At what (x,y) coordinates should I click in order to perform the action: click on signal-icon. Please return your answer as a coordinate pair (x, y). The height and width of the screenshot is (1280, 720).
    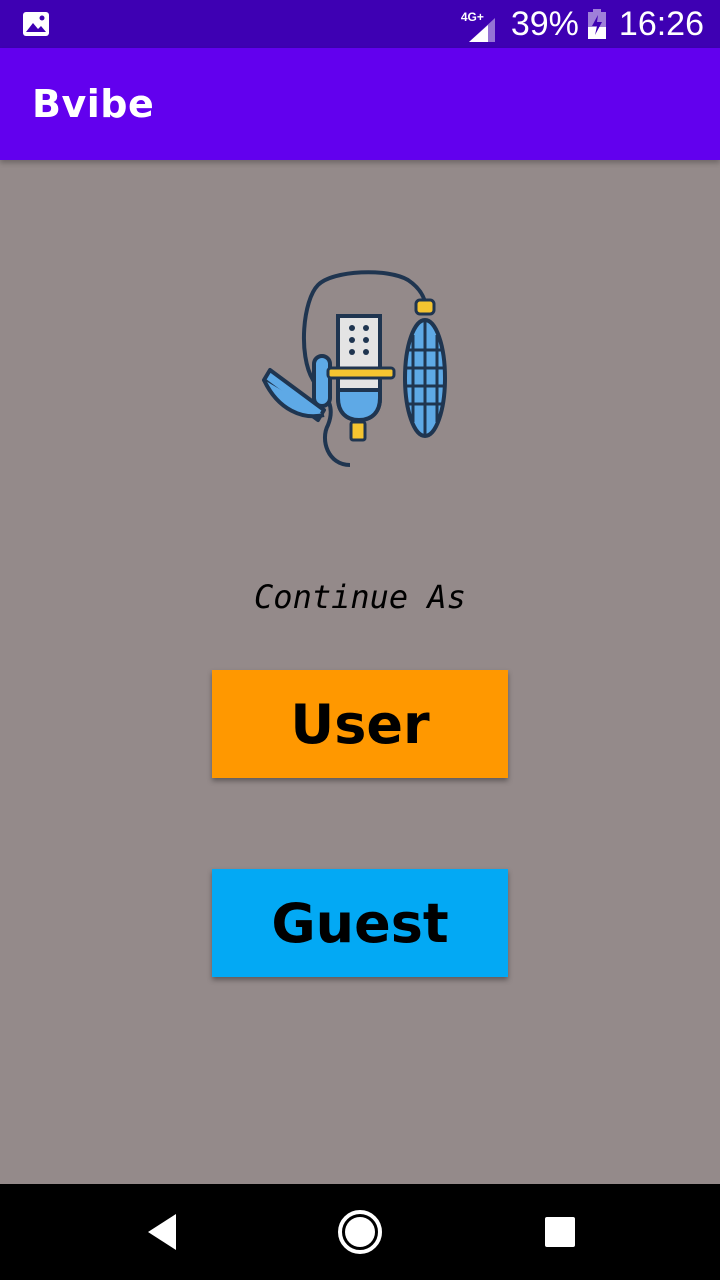
    Looking at the image, I should click on (481, 30).